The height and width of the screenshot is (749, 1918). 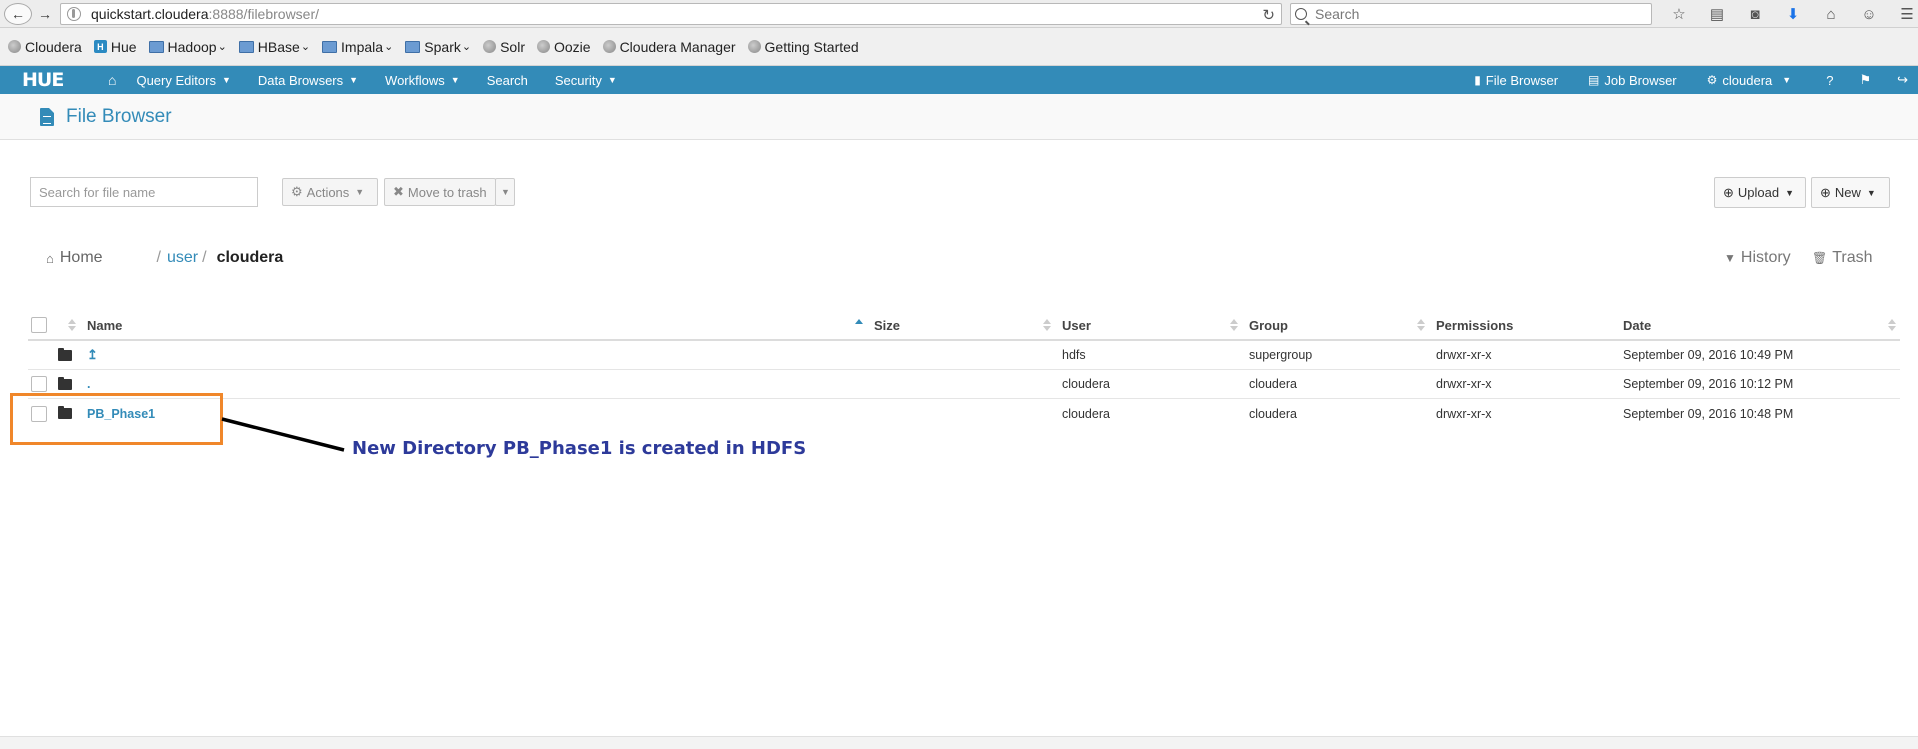 What do you see at coordinates (1903, 14) in the screenshot?
I see `menu-icon: ☰` at bounding box center [1903, 14].